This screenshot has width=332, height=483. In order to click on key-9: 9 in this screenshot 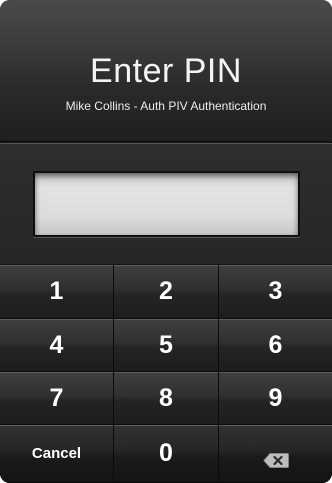, I will do `click(275, 398)`.